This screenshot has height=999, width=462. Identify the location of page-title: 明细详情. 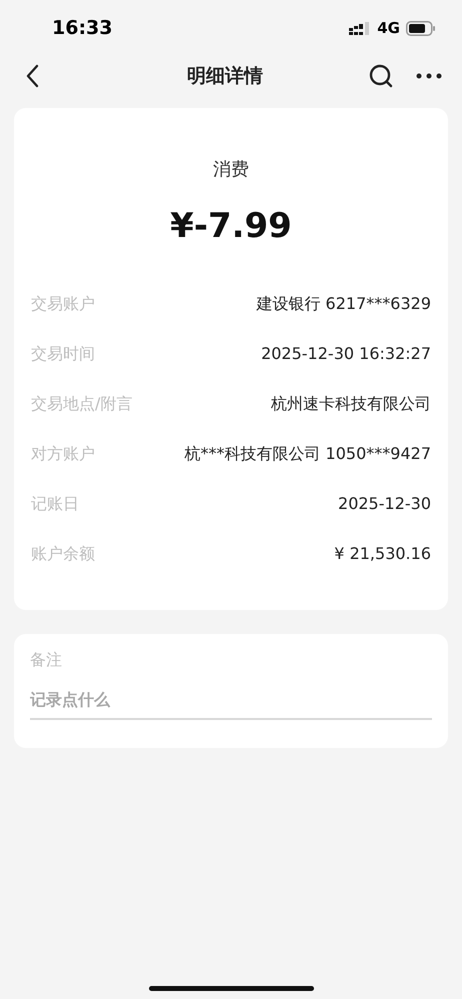
(225, 76).